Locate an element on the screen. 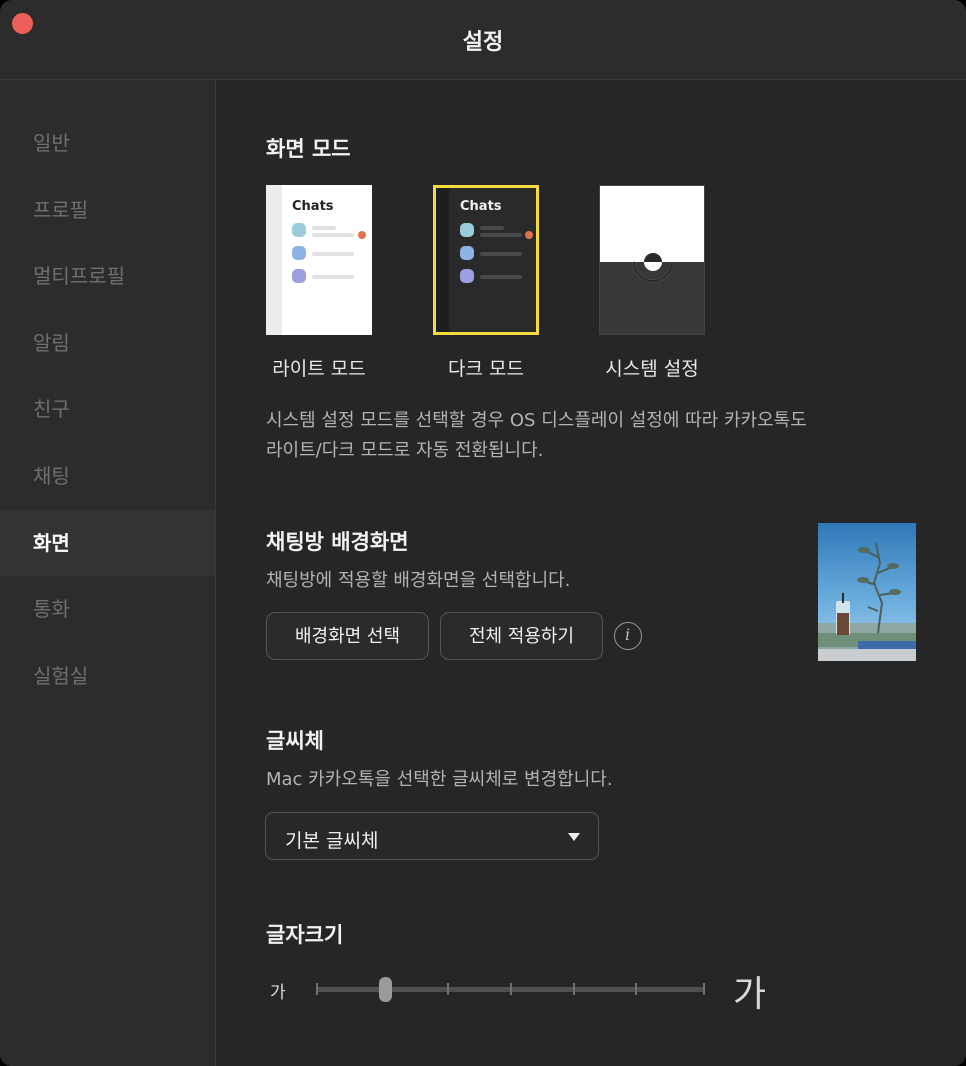 This screenshot has width=966, height=1066. font-size-large-label: 가 is located at coordinates (750, 994).